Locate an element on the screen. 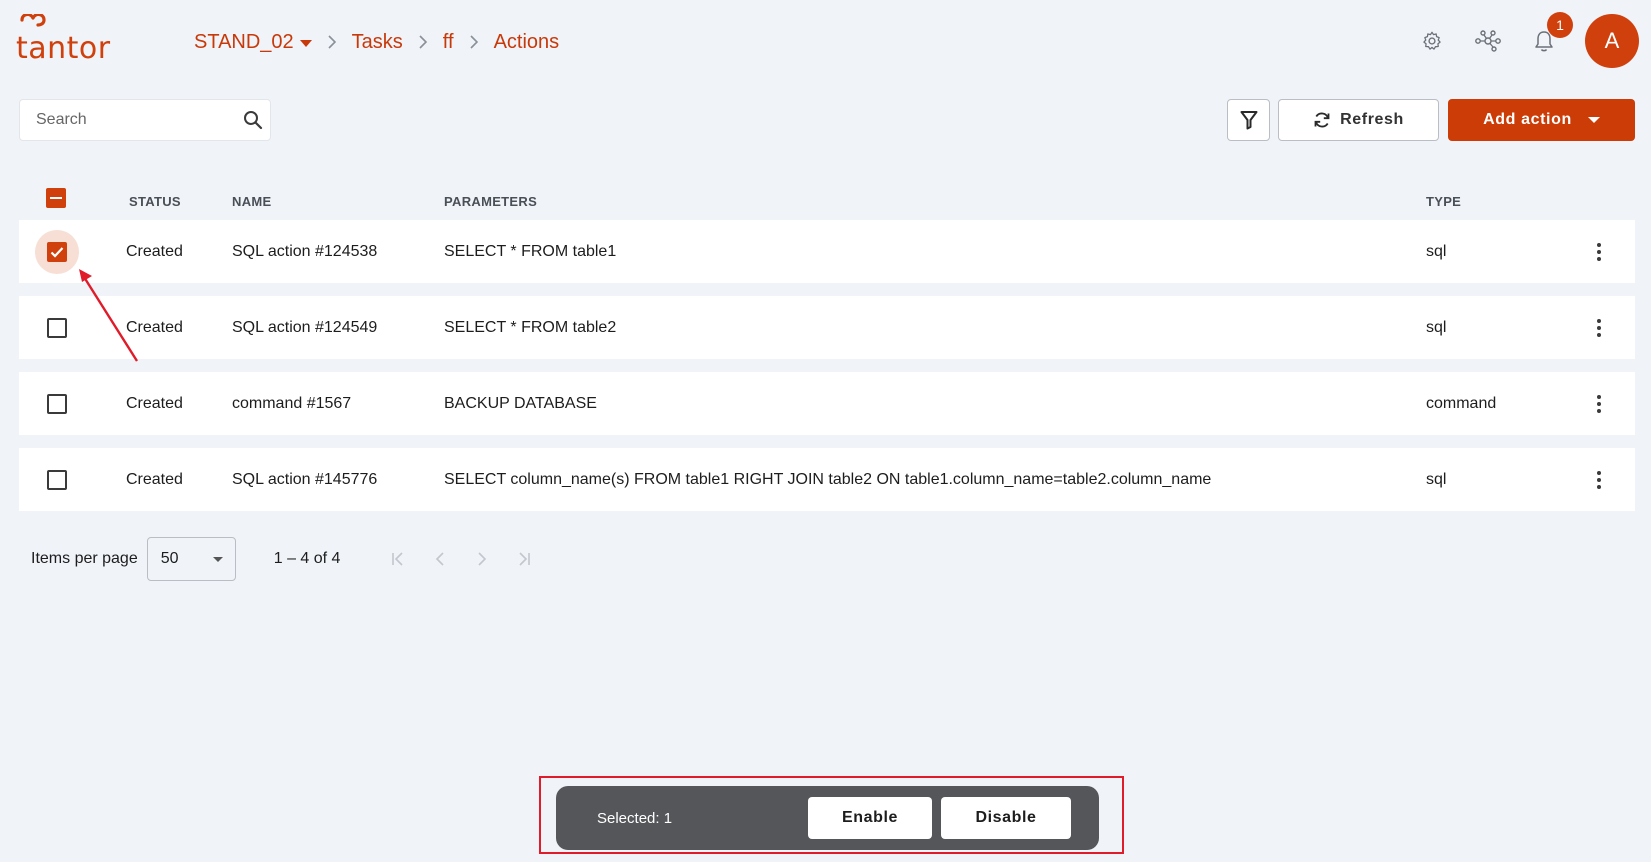 The width and height of the screenshot is (1651, 862). breadcrumb-tasks-label: Tasks is located at coordinates (377, 41).